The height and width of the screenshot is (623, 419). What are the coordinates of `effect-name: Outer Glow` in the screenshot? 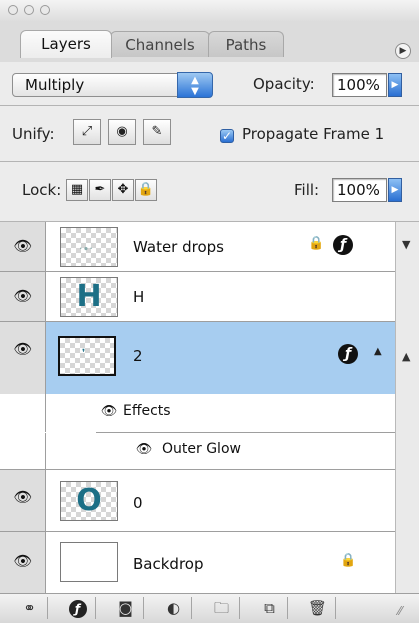 It's located at (201, 449).